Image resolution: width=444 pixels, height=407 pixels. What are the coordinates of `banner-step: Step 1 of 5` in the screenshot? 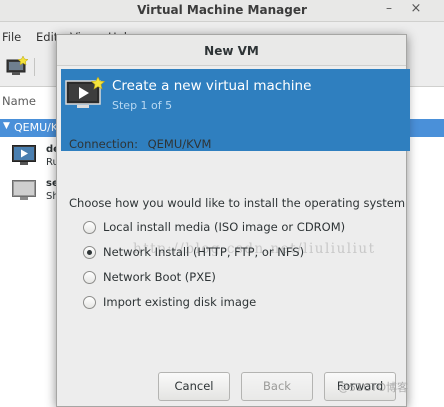 It's located at (142, 105).